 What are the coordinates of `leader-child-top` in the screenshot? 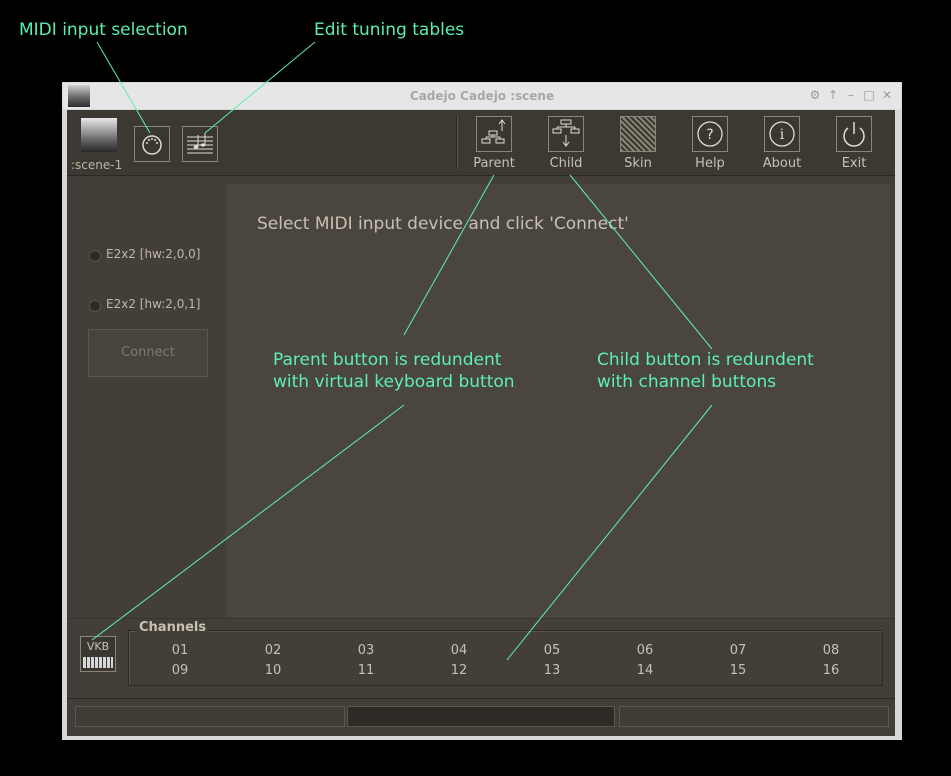 It's located at (641, 262).